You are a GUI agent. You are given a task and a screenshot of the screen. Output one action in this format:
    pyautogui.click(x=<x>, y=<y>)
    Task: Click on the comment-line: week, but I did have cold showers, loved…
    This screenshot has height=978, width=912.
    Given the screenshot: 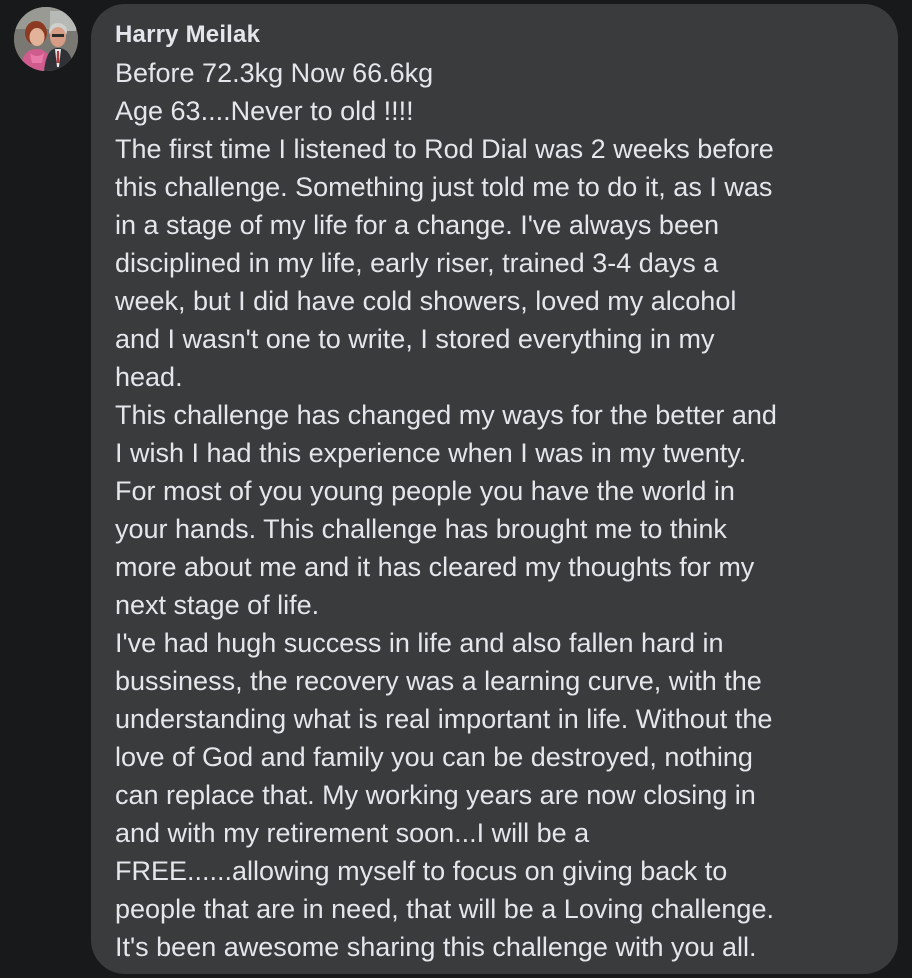 What is the action you would take?
    pyautogui.click(x=426, y=301)
    